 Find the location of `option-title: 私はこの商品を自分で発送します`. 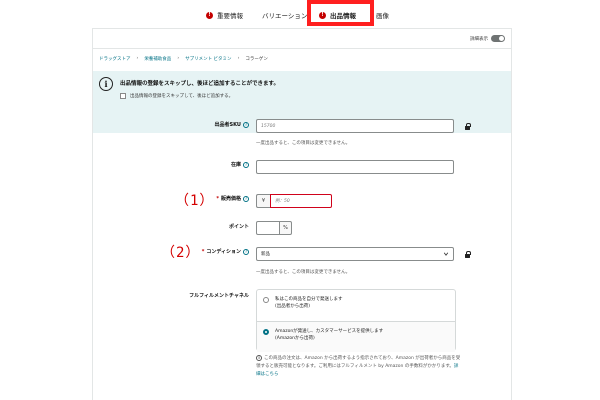

option-title: 私はこの商品を自分で発送します is located at coordinates (309, 299).